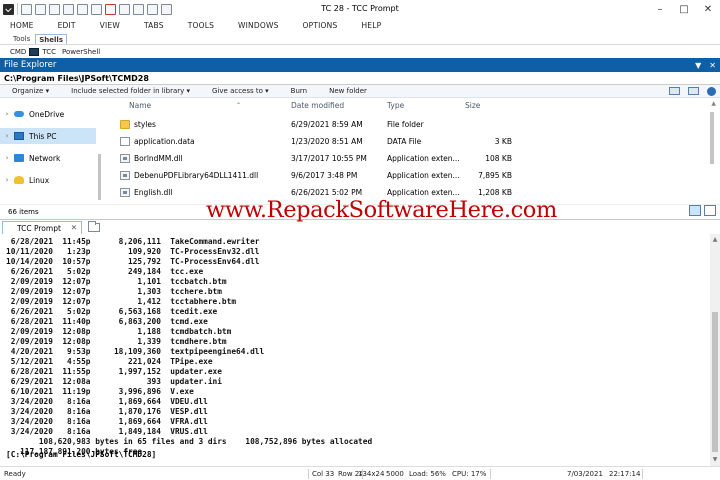  Describe the element at coordinates (299, 91) in the screenshot. I see `burn-button: Burn` at that location.